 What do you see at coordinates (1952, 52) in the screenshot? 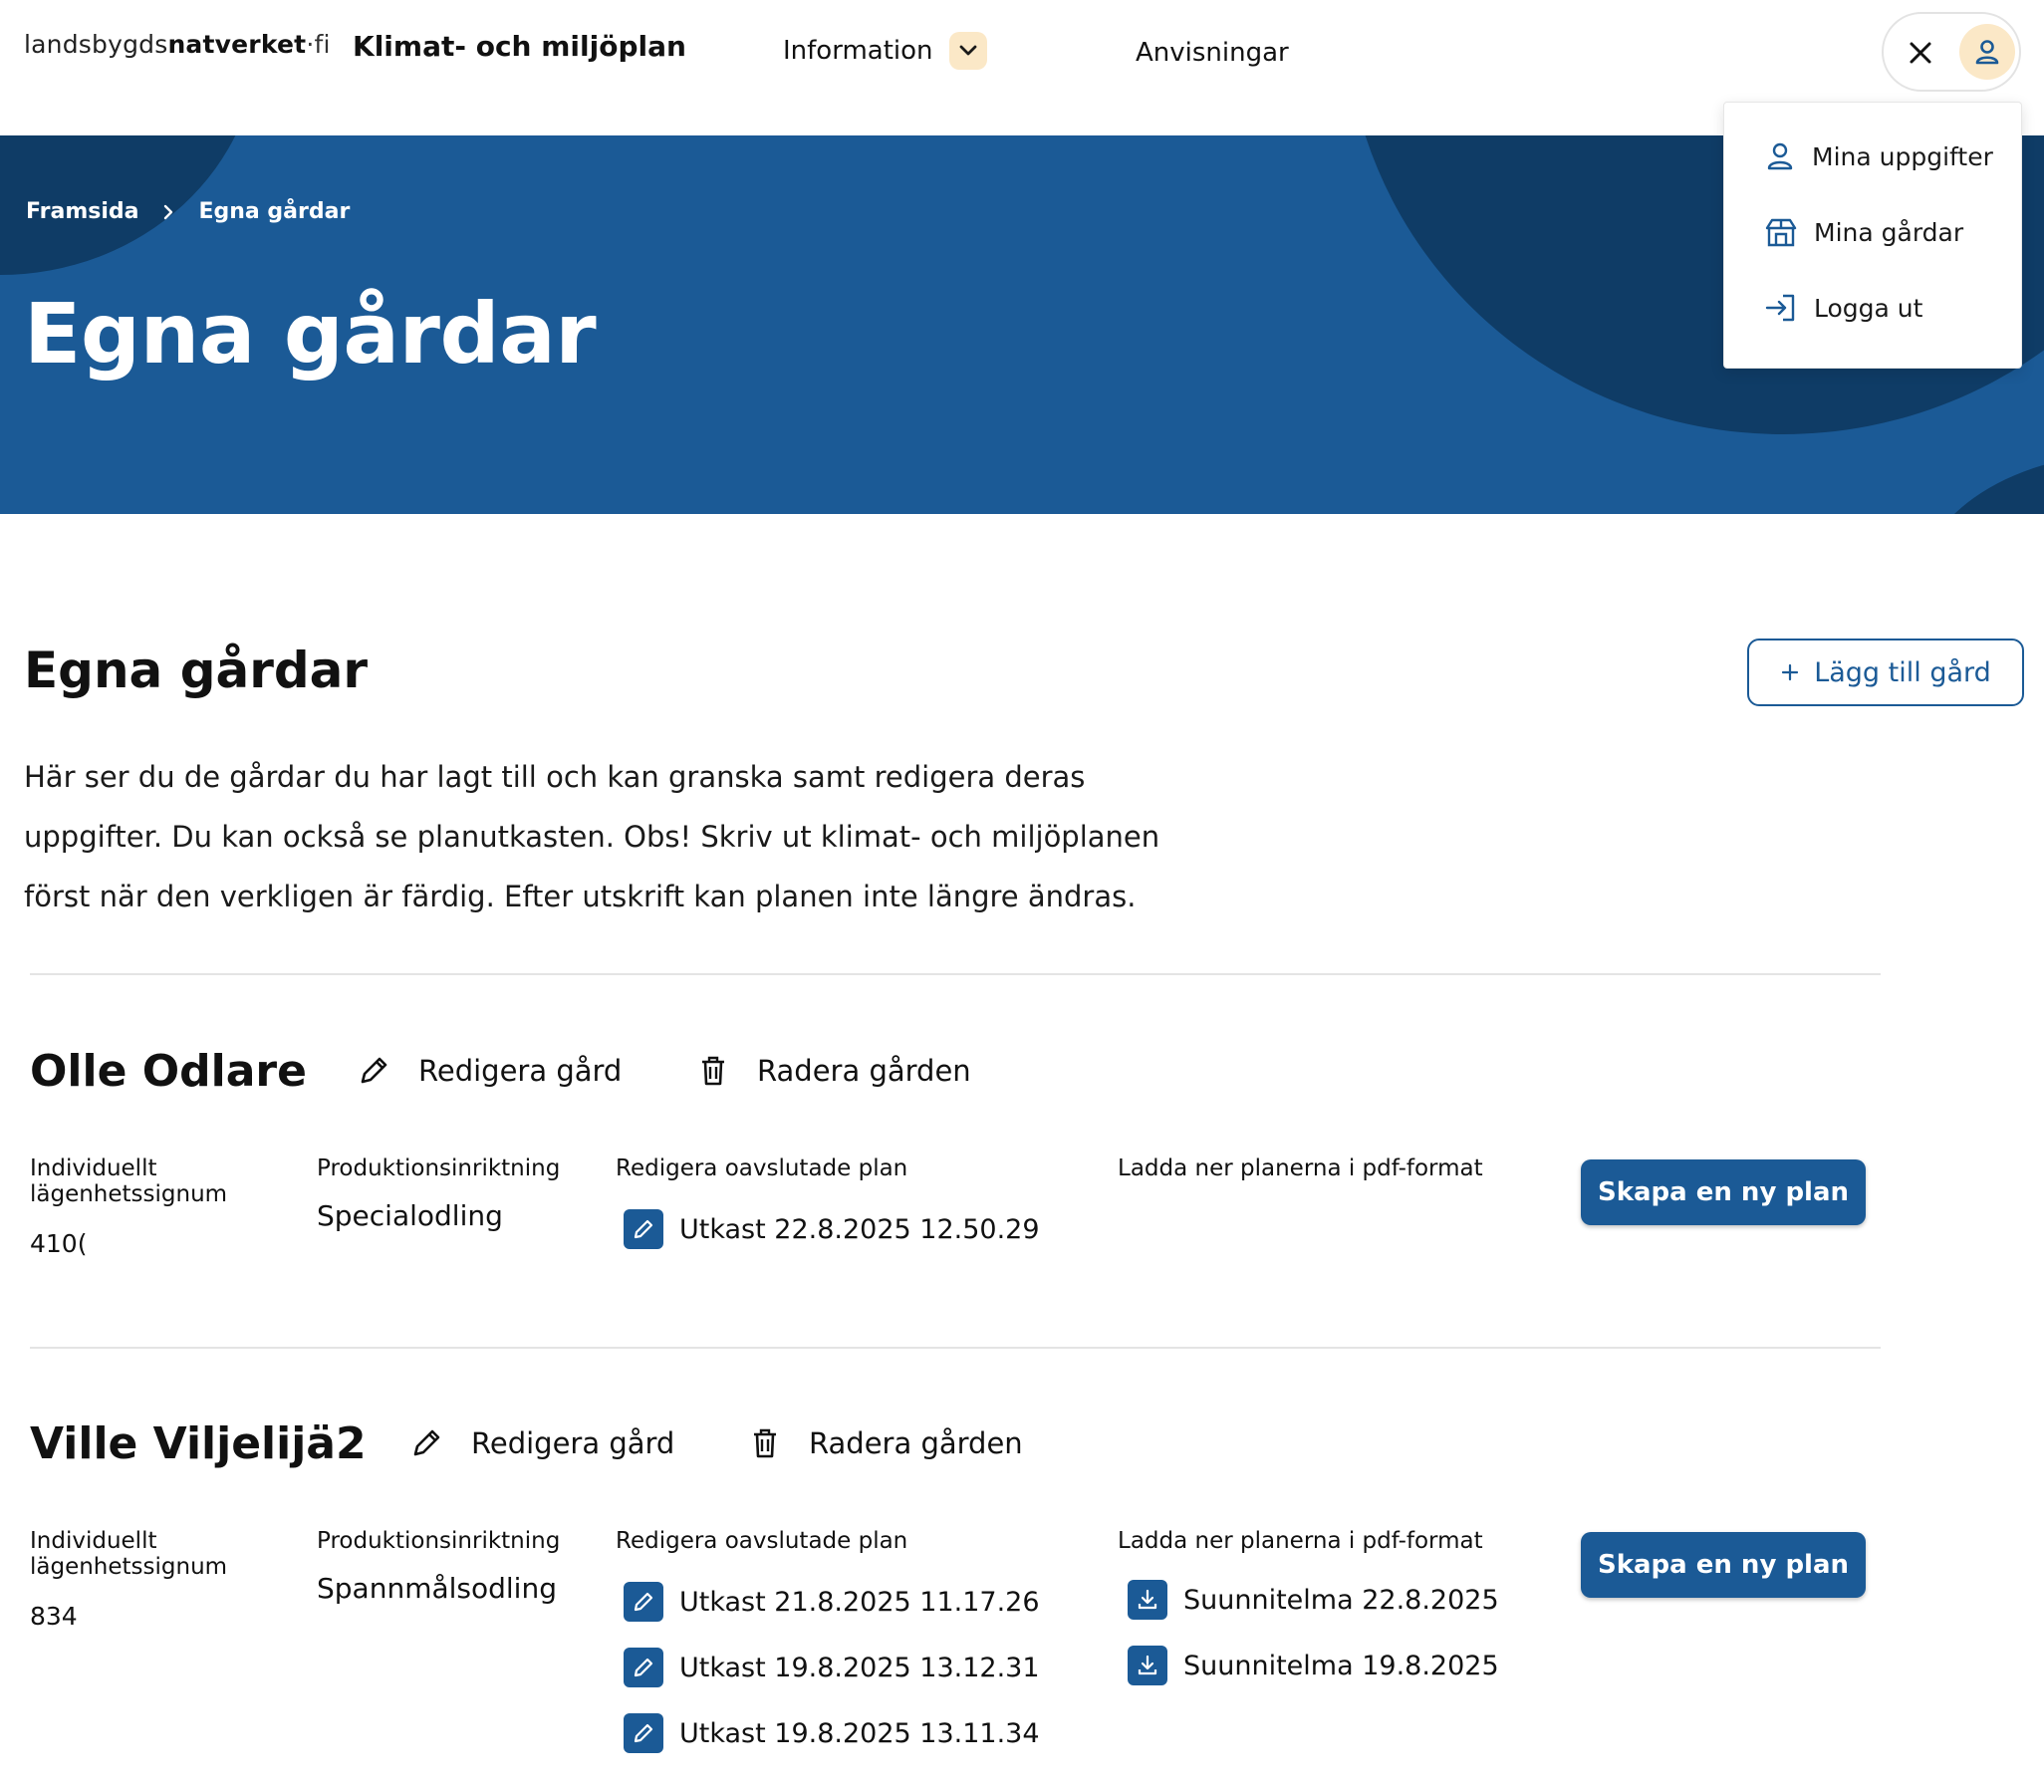
I see `user-menu-toggle` at bounding box center [1952, 52].